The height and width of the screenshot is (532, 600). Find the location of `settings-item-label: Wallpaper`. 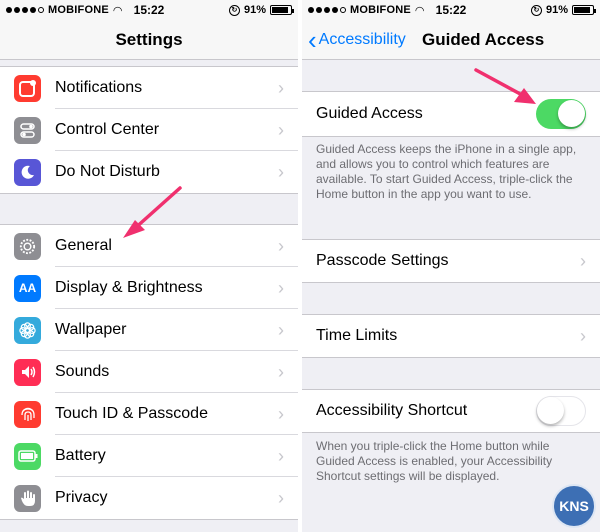

settings-item-label: Wallpaper is located at coordinates (91, 329).